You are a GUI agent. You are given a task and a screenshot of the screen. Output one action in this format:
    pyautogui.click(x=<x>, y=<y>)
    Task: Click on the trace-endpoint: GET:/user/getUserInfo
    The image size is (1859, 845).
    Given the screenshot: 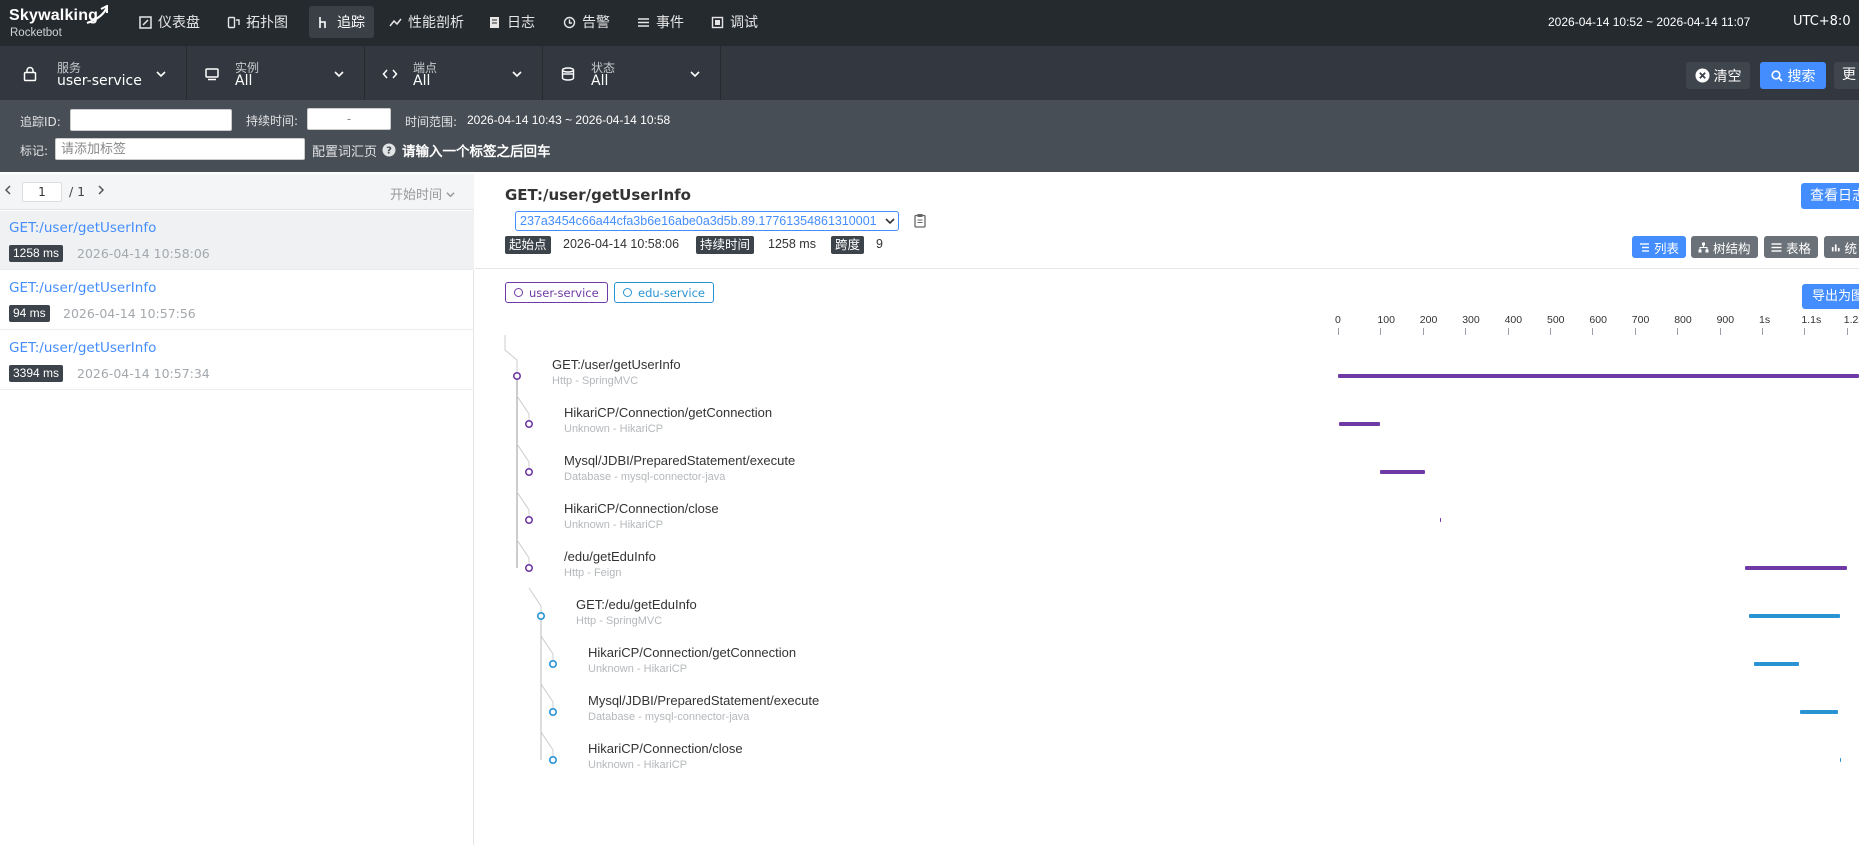 What is the action you would take?
    pyautogui.click(x=83, y=228)
    